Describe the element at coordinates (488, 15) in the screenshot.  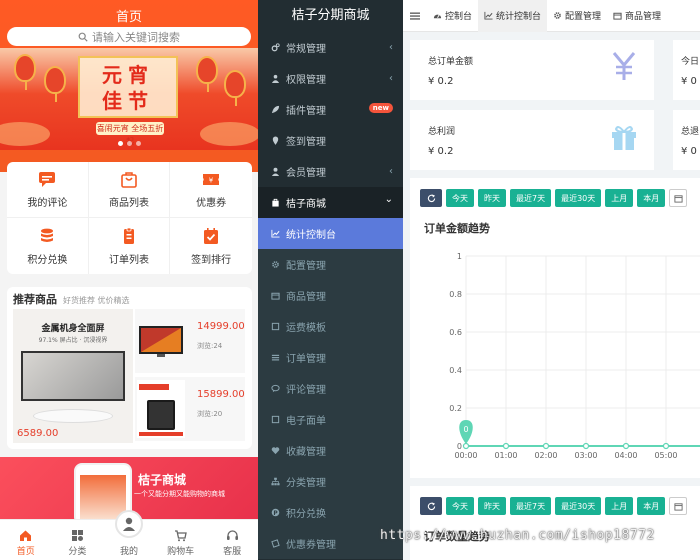
I see `line-chart-icon` at that location.